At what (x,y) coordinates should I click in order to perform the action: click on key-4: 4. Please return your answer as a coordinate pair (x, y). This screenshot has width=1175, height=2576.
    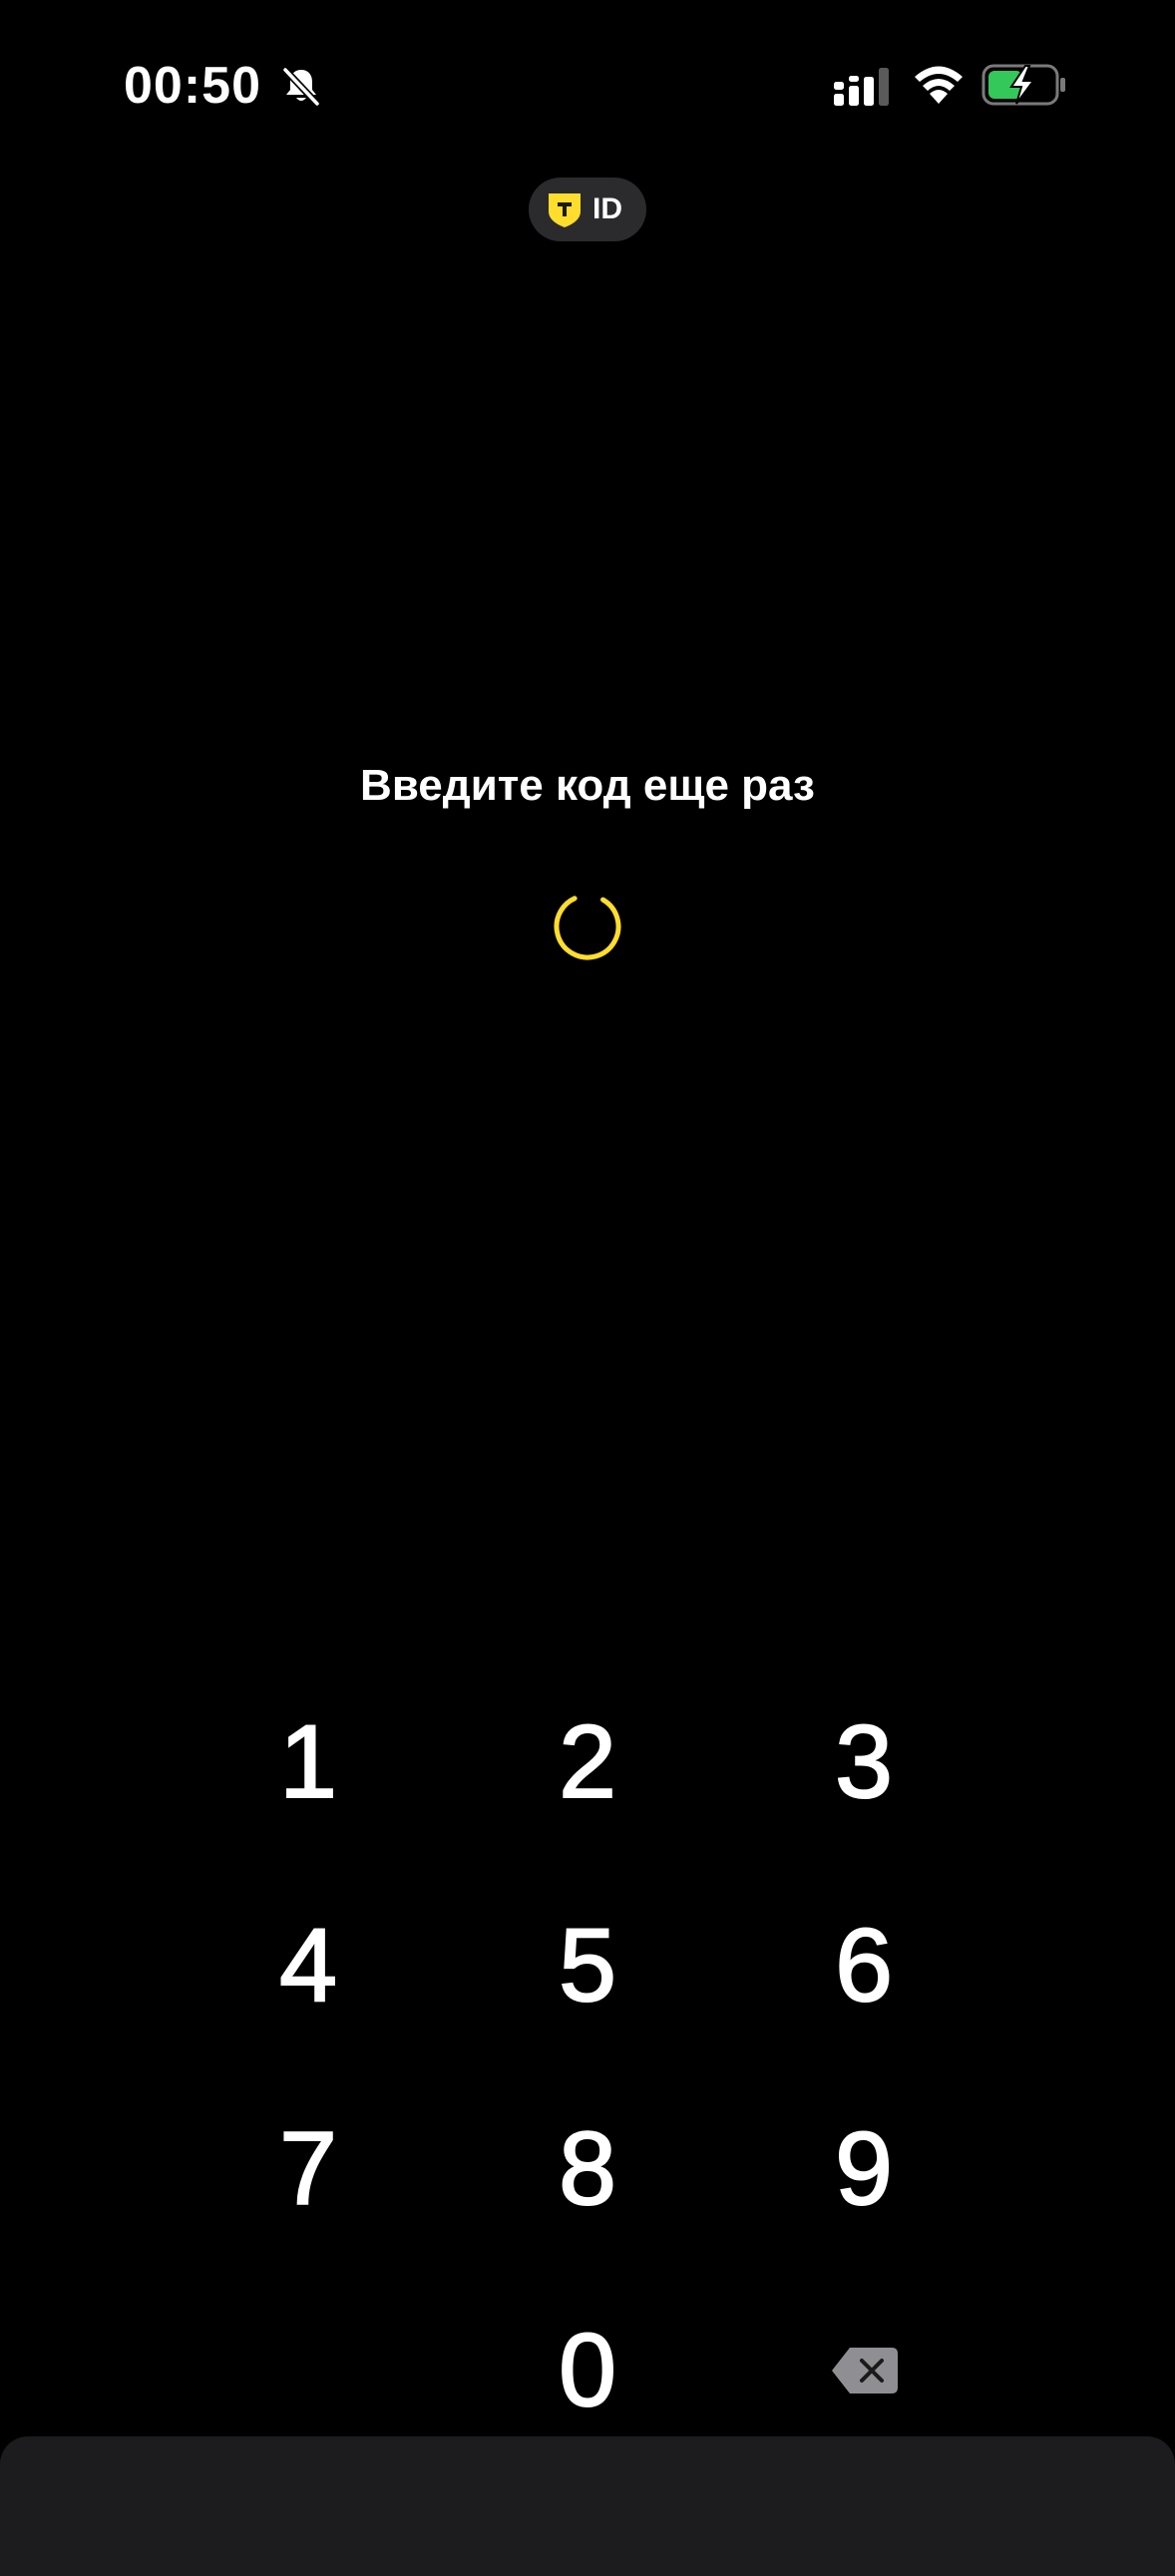
    Looking at the image, I should click on (308, 1965).